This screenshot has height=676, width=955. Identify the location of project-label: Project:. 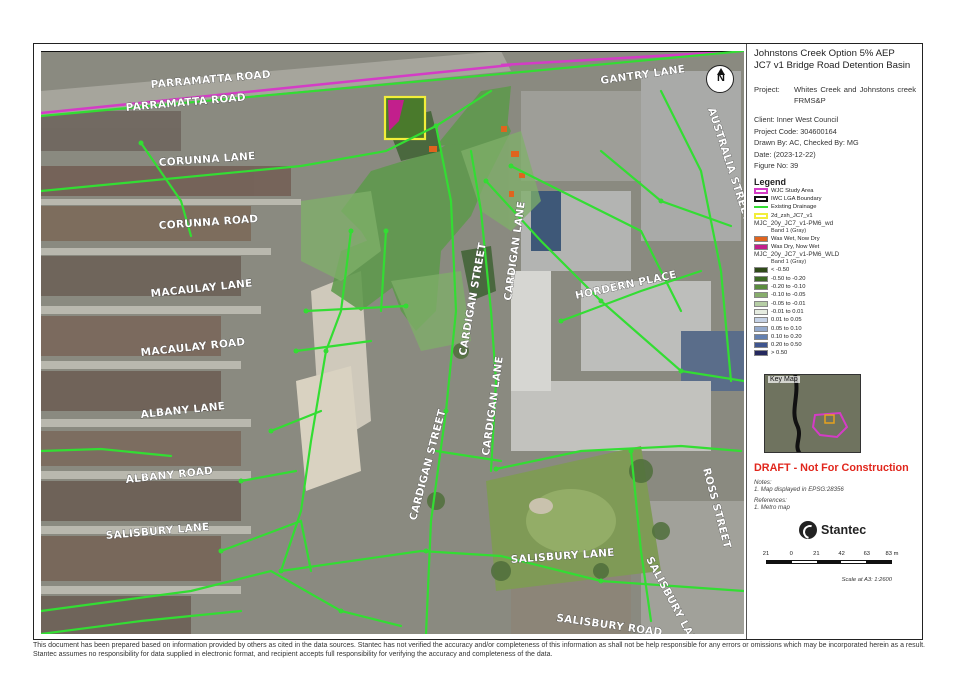
(767, 89).